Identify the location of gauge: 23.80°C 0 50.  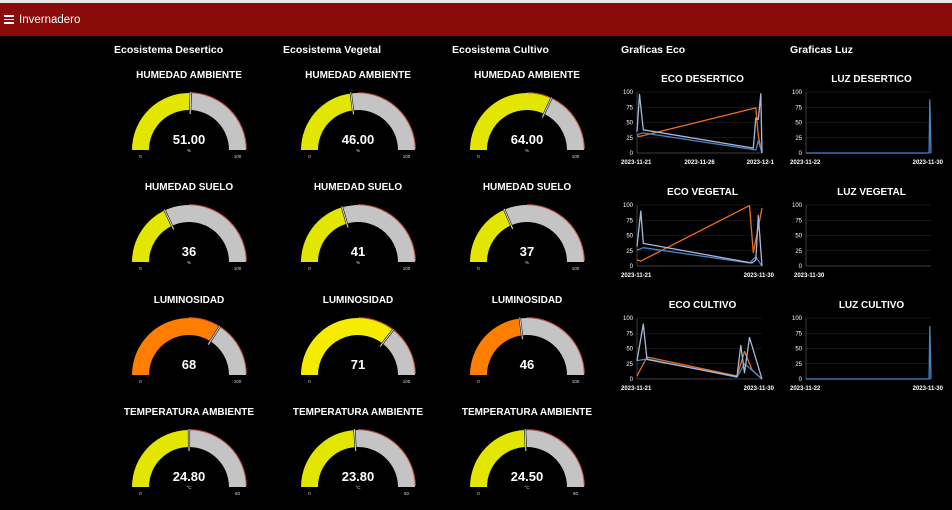
(358, 462).